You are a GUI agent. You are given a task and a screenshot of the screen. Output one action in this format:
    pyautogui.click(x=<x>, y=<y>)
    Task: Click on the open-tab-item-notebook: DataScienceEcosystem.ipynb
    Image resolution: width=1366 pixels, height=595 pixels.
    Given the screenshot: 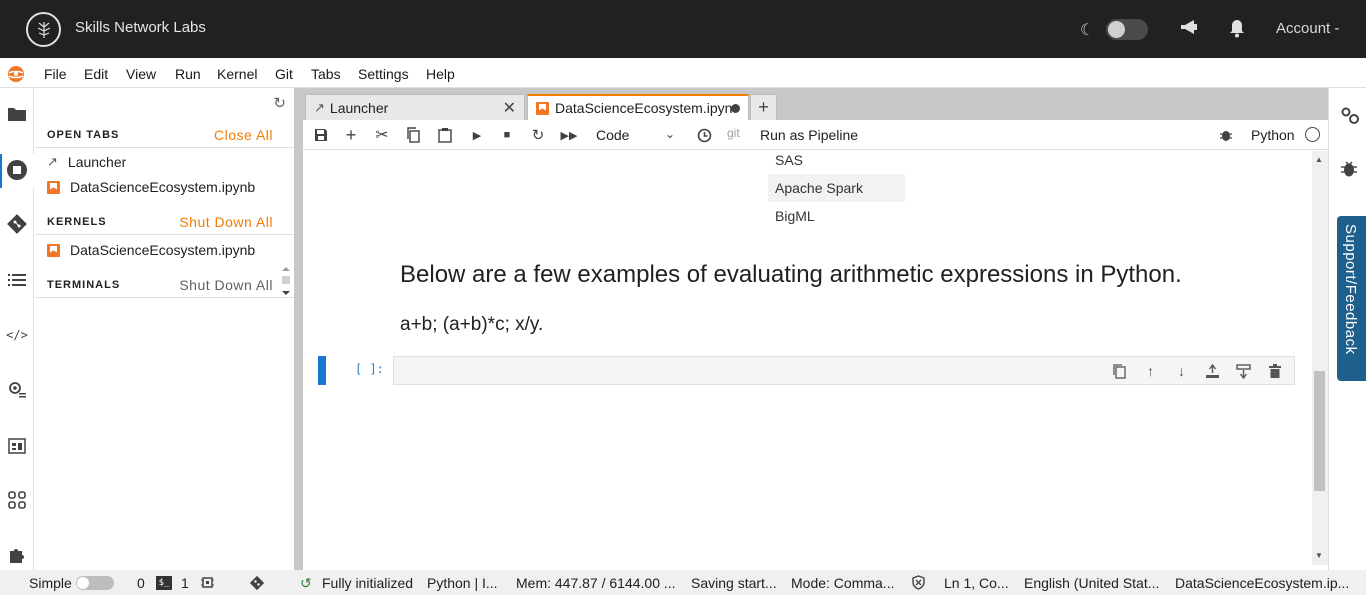 What is the action you would take?
    pyautogui.click(x=151, y=187)
    